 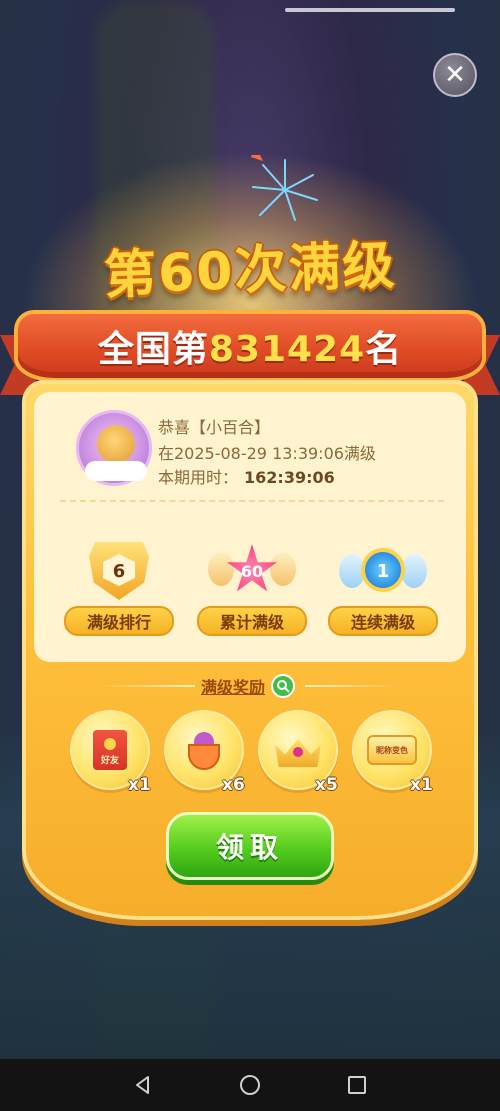 What do you see at coordinates (284, 188) in the screenshot?
I see `firework-decoration` at bounding box center [284, 188].